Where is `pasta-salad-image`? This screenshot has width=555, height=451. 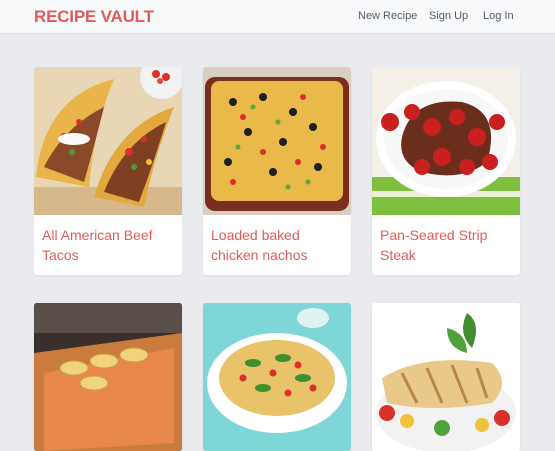 pasta-salad-image is located at coordinates (277, 377).